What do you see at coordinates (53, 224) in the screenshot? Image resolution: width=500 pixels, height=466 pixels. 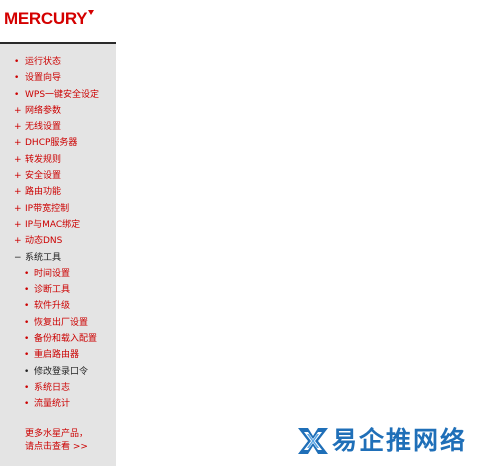 I see `sidebar-item-label: IP与MAC绑定` at bounding box center [53, 224].